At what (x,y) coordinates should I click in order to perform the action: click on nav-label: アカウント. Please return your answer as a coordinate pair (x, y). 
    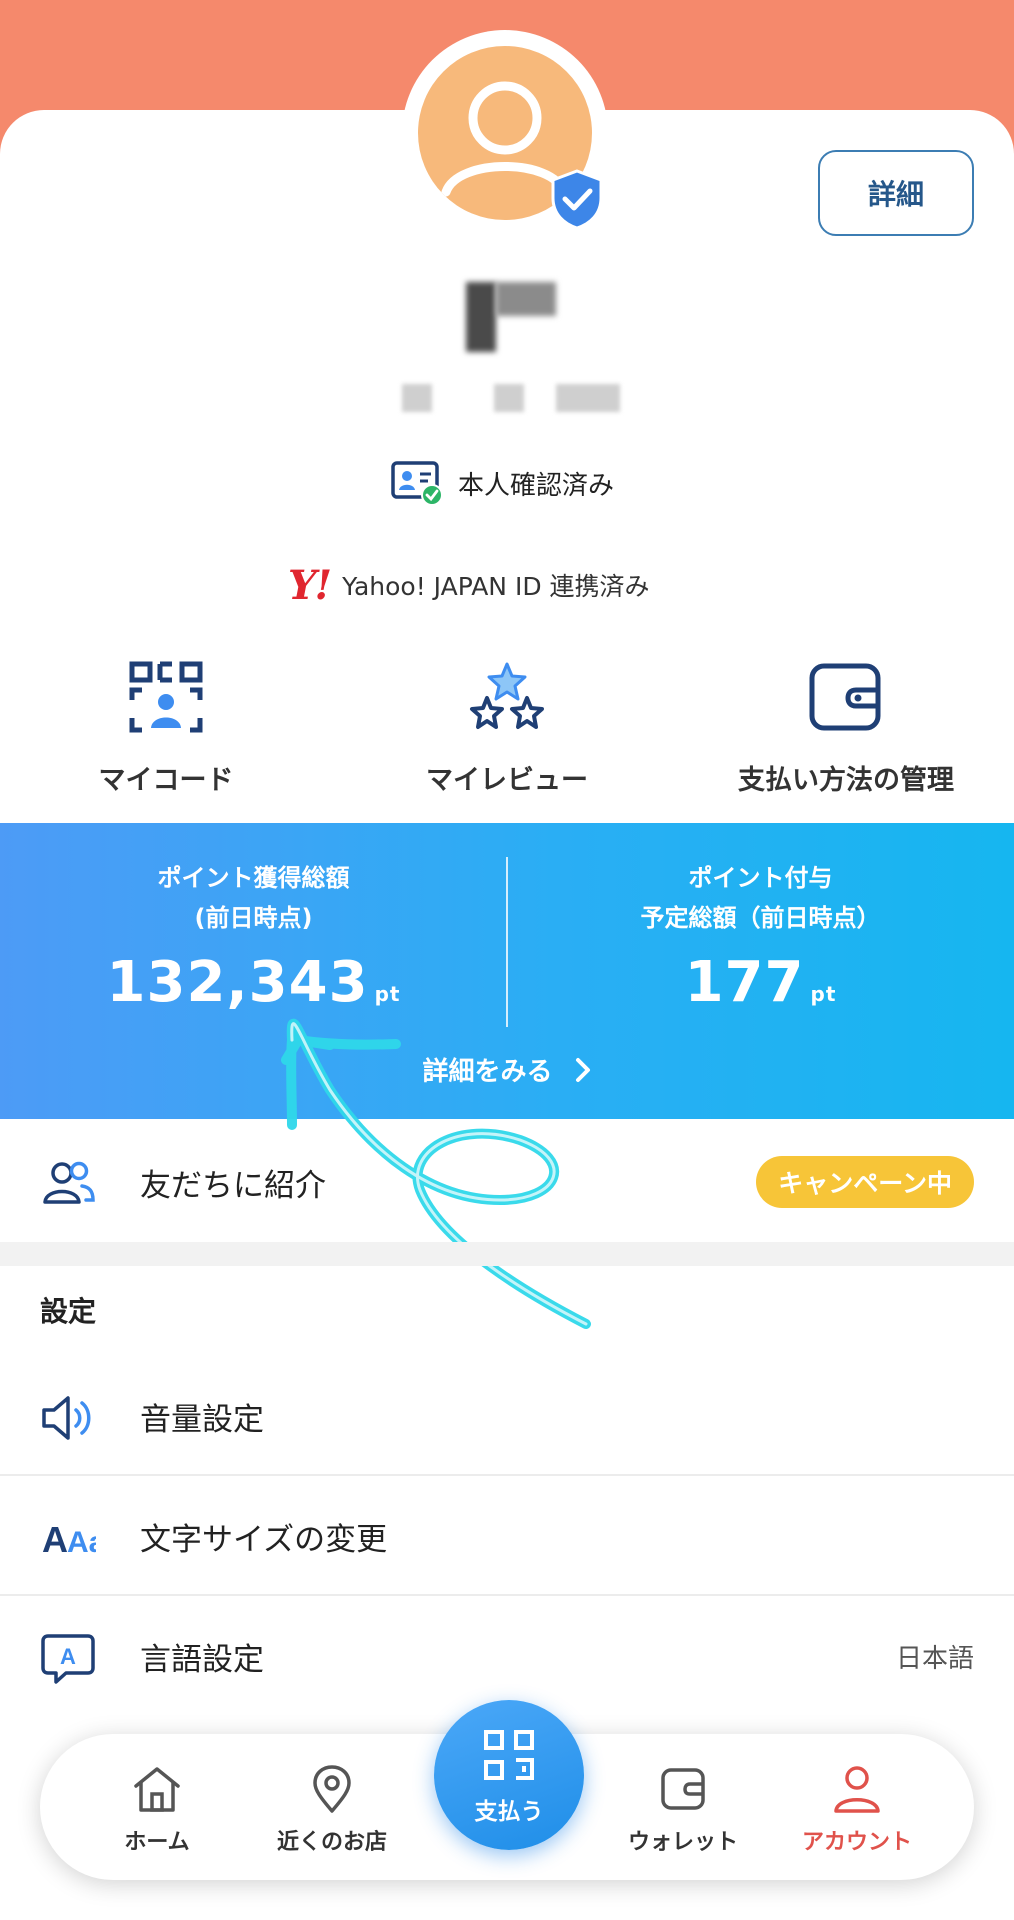
    Looking at the image, I should click on (856, 1842).